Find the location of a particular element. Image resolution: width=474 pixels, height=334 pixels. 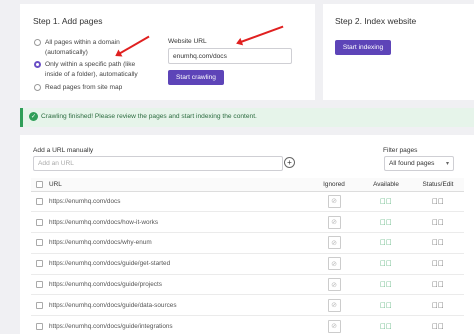

select-all-checkbox is located at coordinates (39, 184).